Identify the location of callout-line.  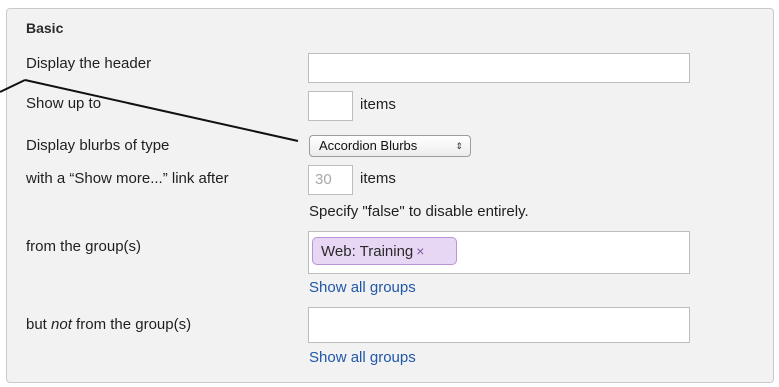
(149, 110).